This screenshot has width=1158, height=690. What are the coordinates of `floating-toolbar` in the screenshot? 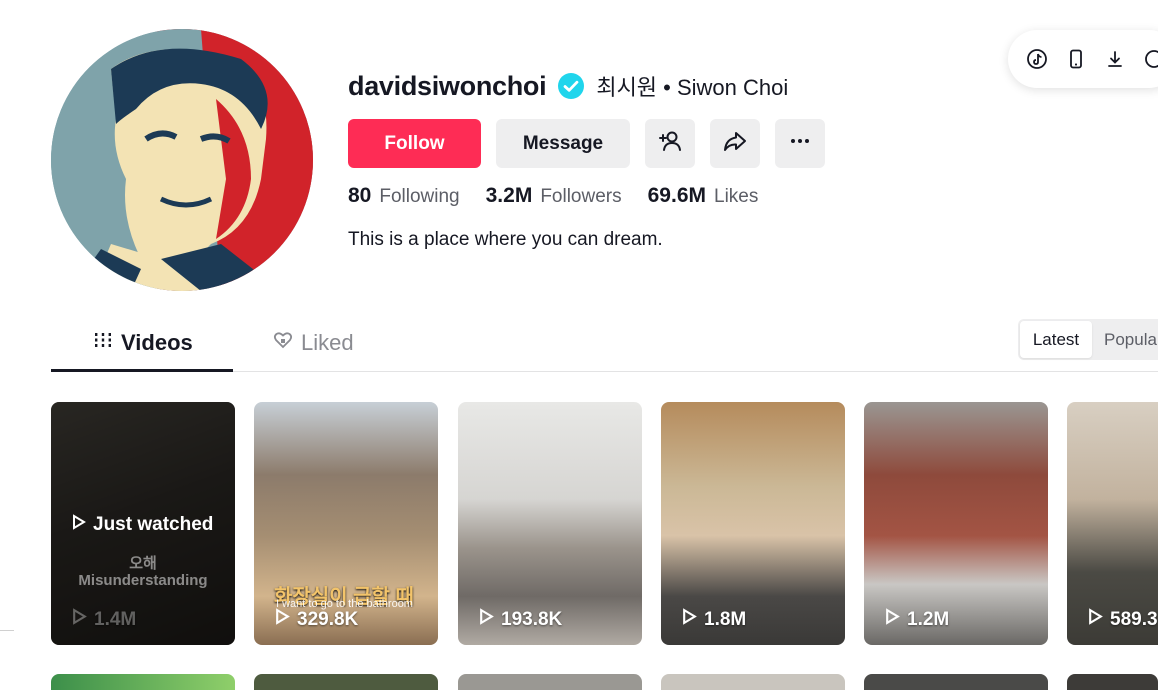 It's located at (1083, 59).